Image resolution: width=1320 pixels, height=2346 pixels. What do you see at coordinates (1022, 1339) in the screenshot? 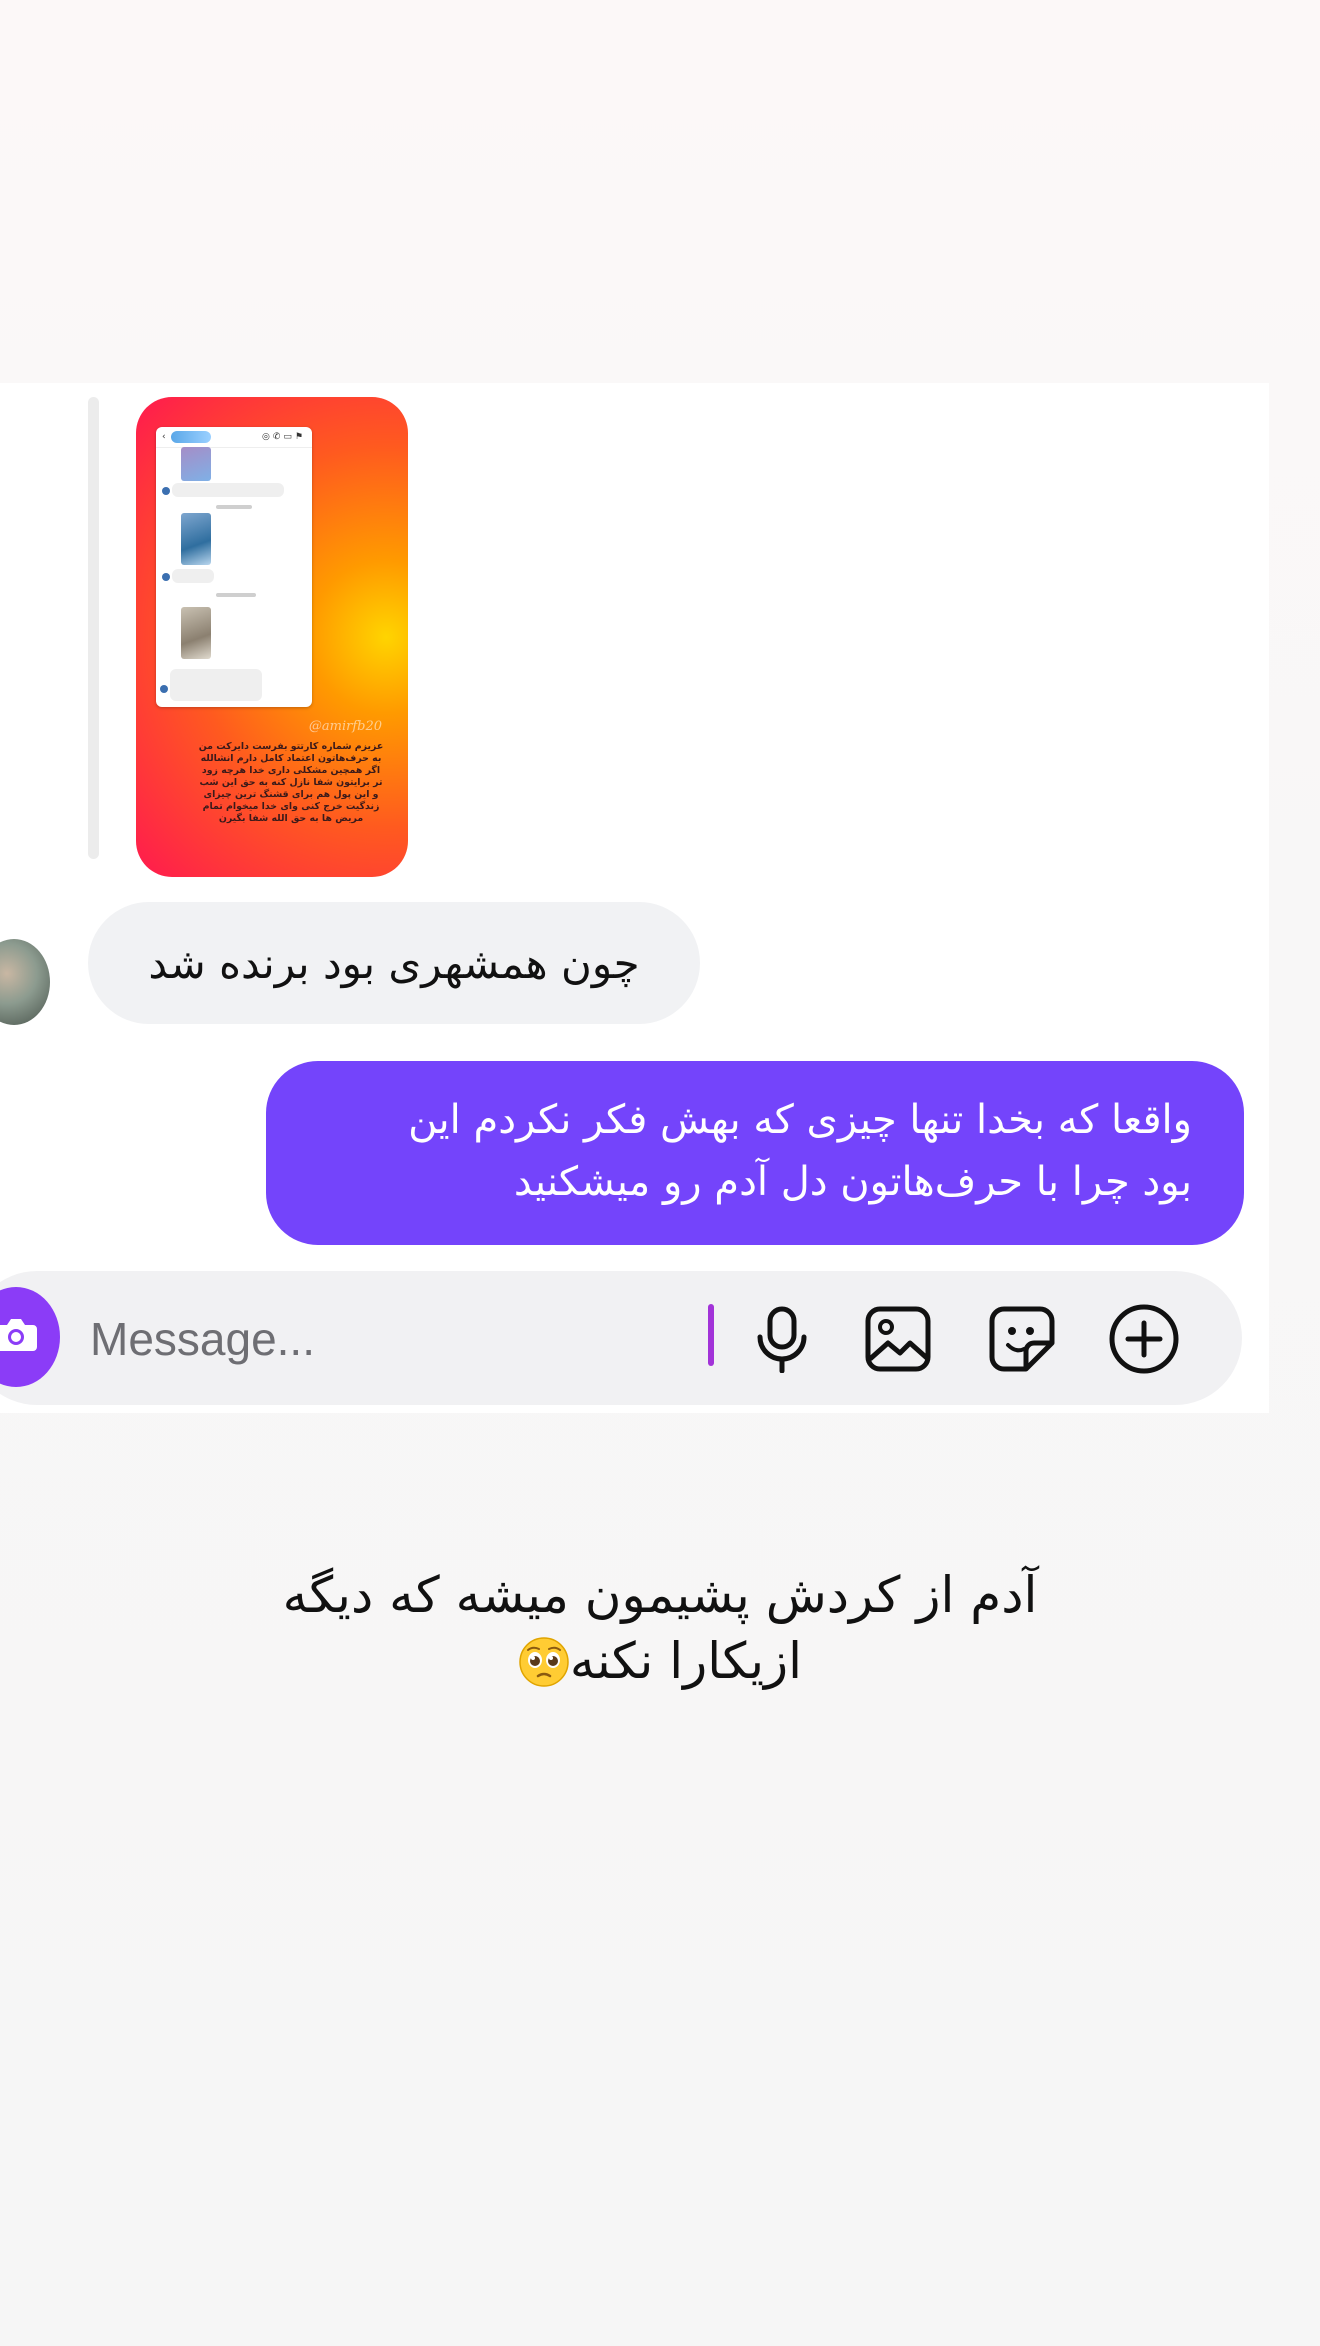
I see `sticker-icon` at bounding box center [1022, 1339].